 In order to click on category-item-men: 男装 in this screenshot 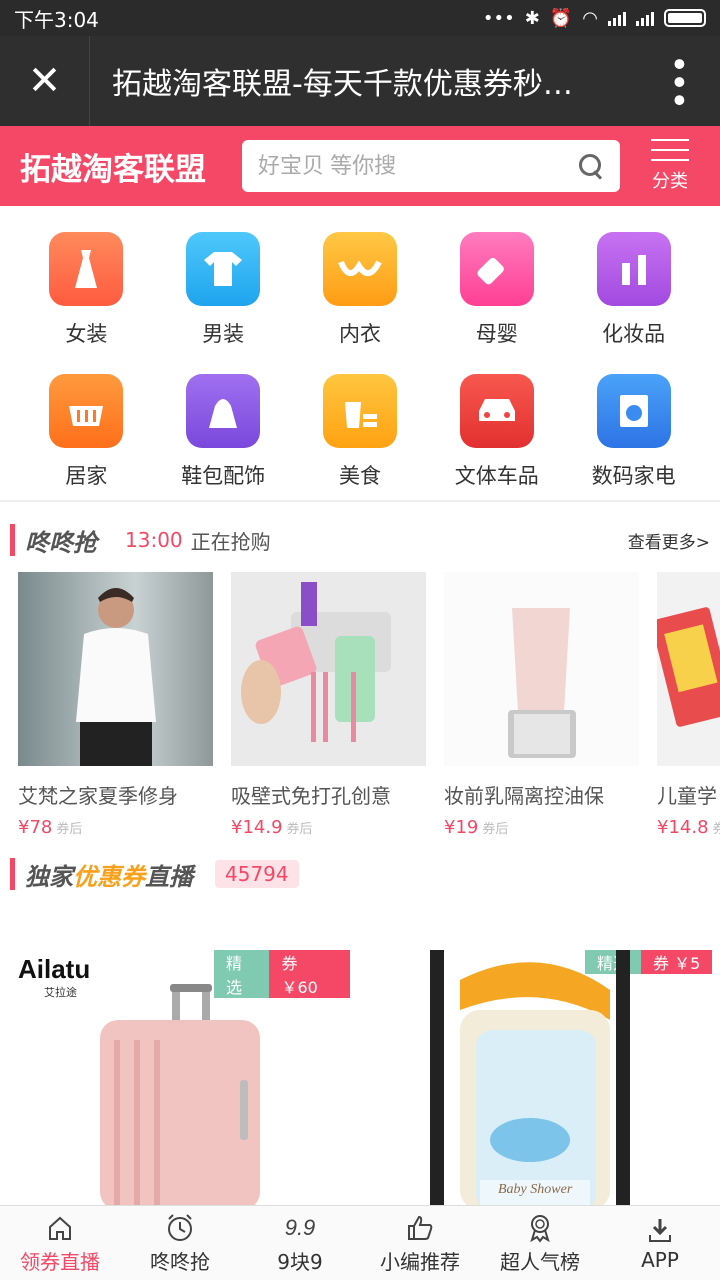, I will do `click(223, 295)`.